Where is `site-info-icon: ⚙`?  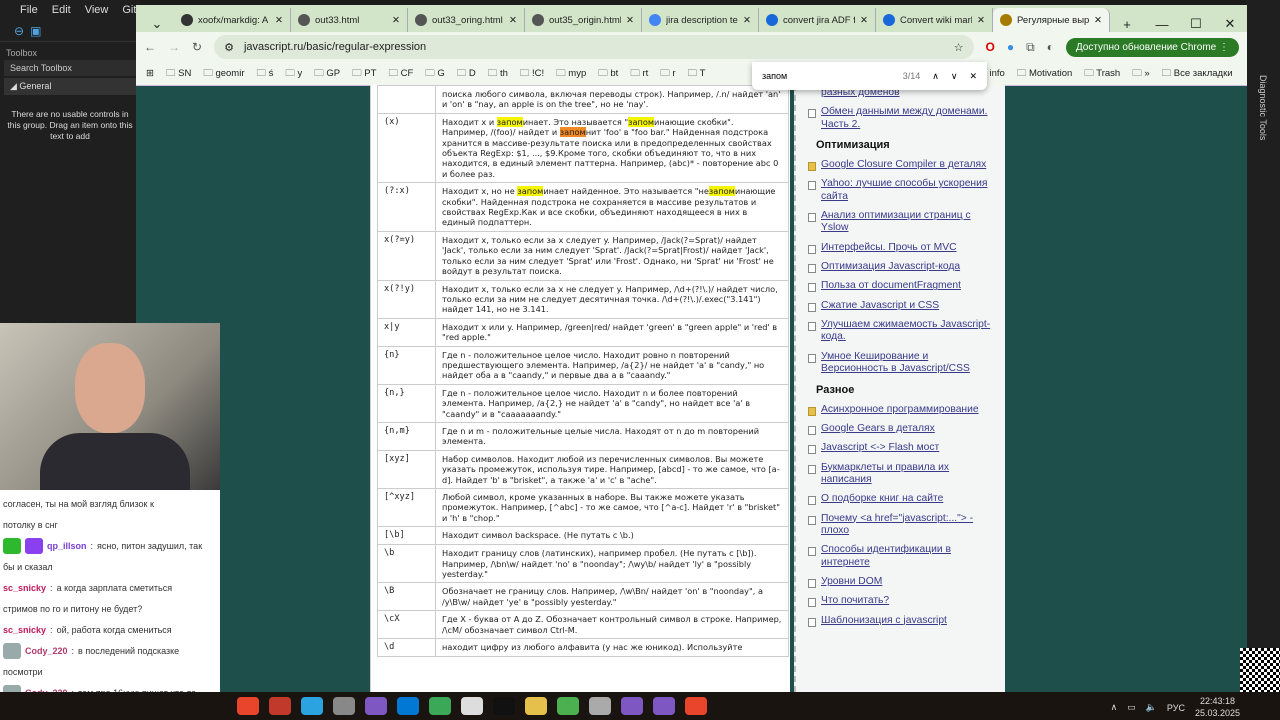
site-info-icon: ⚙ is located at coordinates (229, 47).